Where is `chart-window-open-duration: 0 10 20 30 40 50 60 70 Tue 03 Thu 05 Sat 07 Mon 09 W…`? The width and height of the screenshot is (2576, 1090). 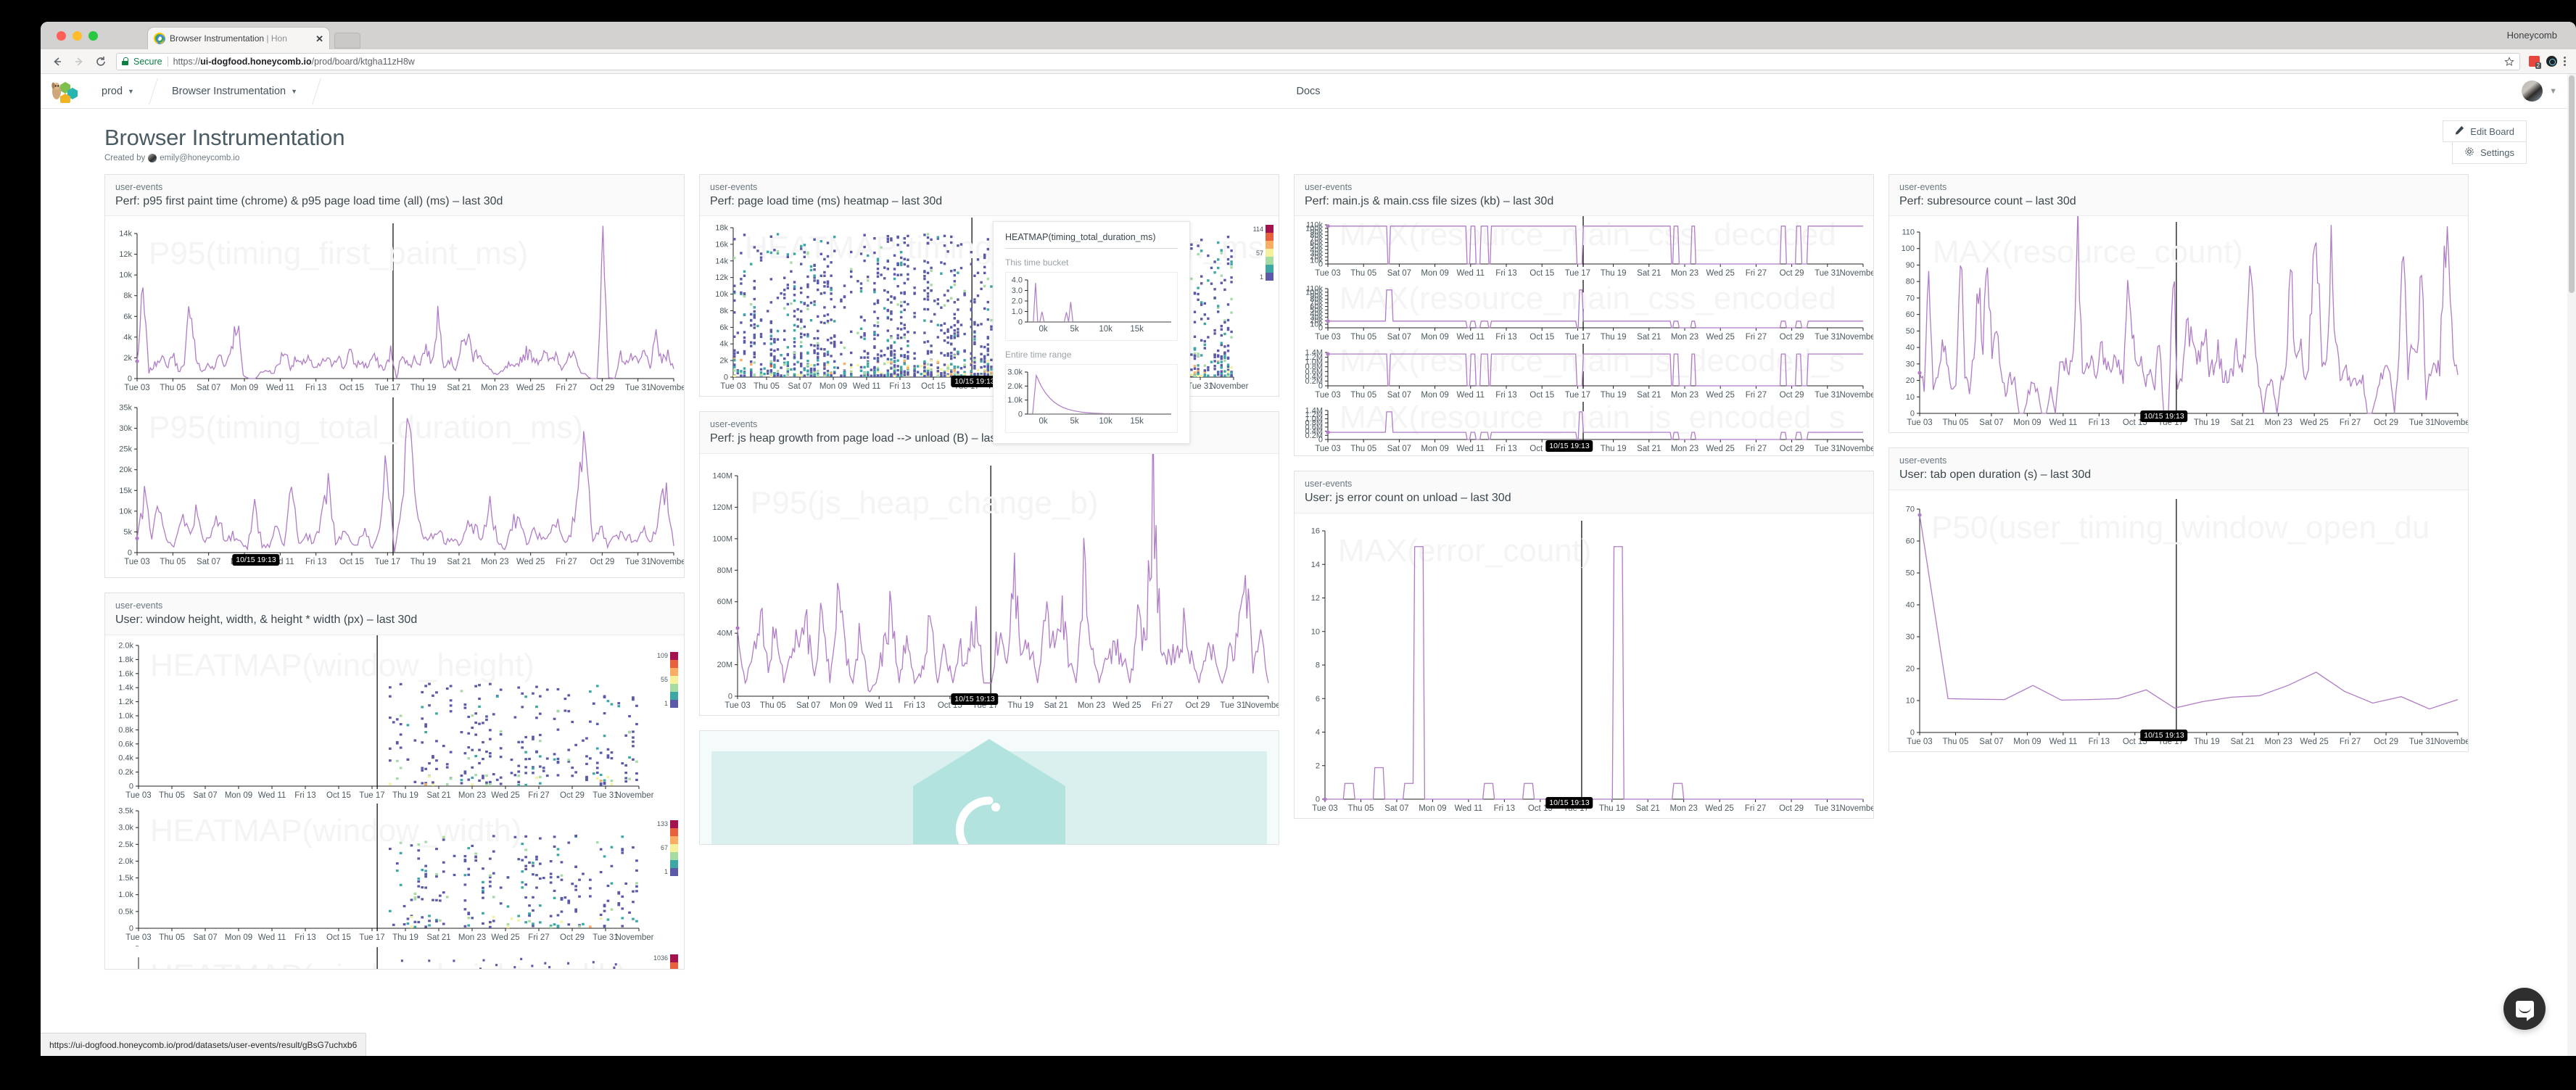
chart-window-open-duration: 0 10 20 30 40 50 60 70 Tue 03 Thu 05 Sat 07 Mon 09 W… is located at coordinates (2178, 620).